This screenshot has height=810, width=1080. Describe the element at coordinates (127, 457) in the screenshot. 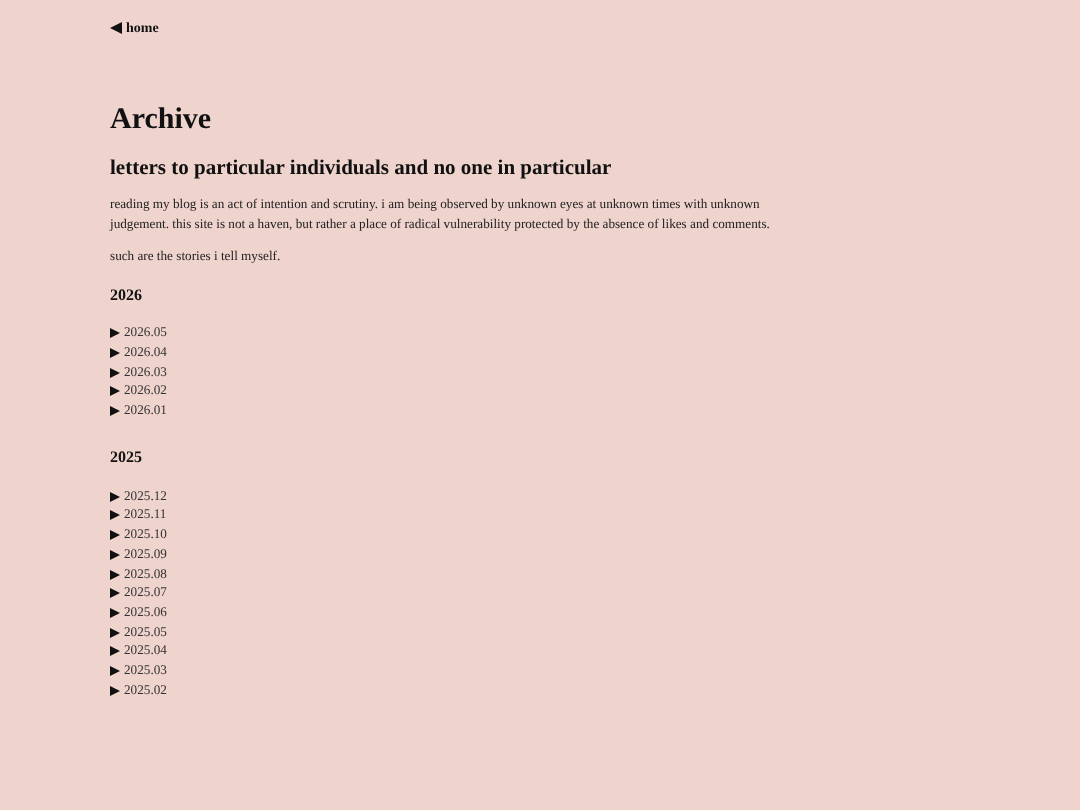

I see `year-heading: 2025` at that location.